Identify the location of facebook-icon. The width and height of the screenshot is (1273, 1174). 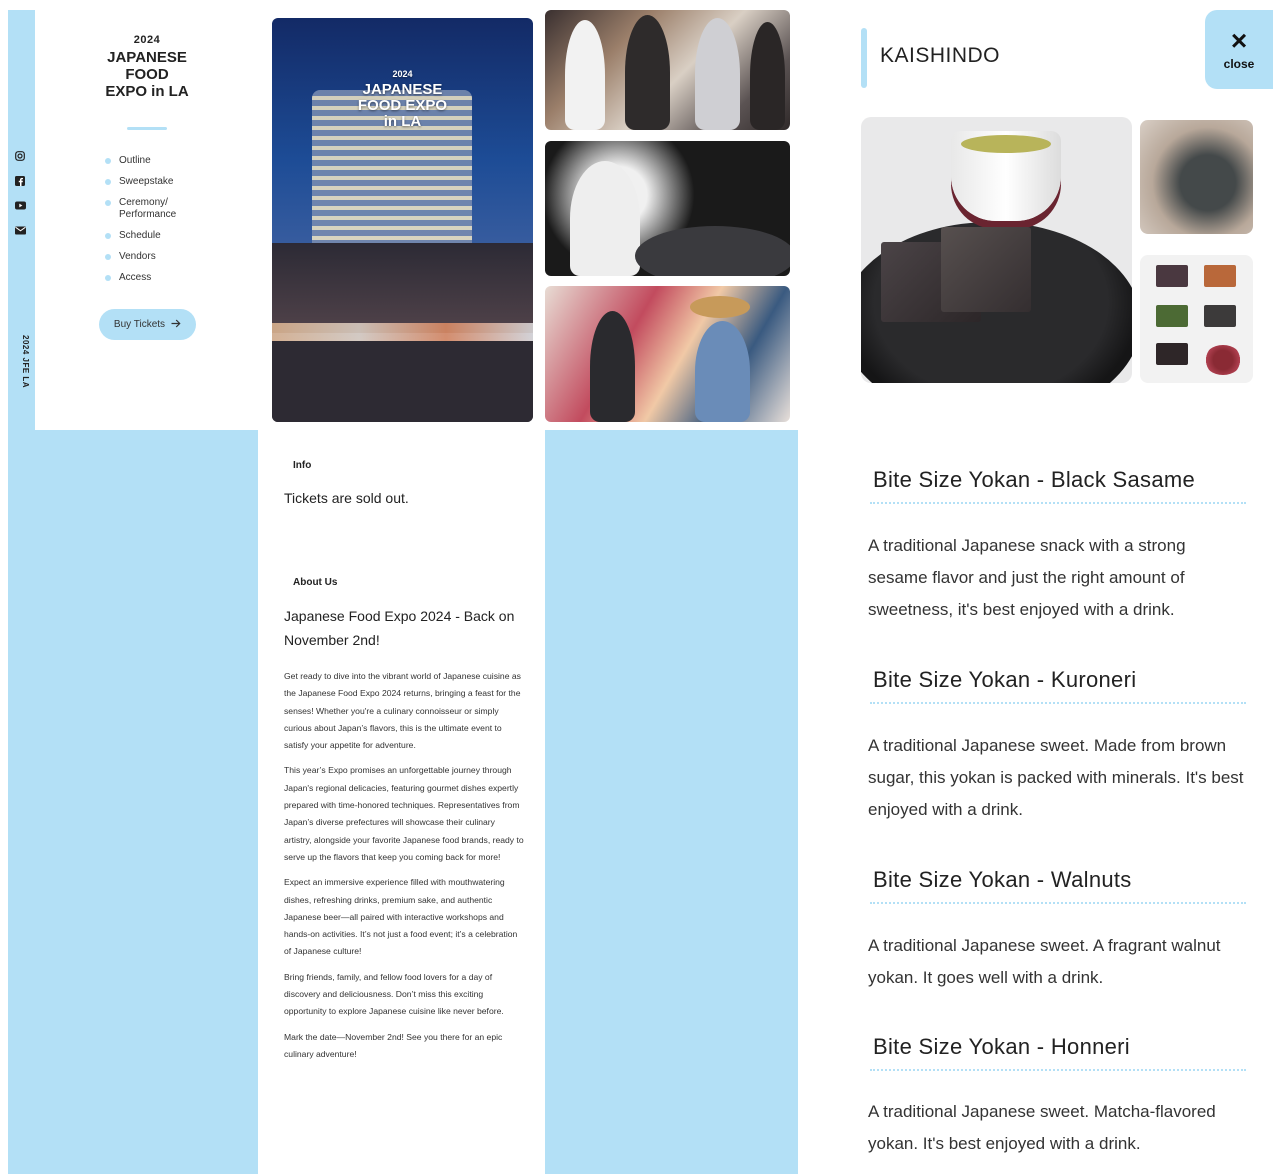
(20, 181).